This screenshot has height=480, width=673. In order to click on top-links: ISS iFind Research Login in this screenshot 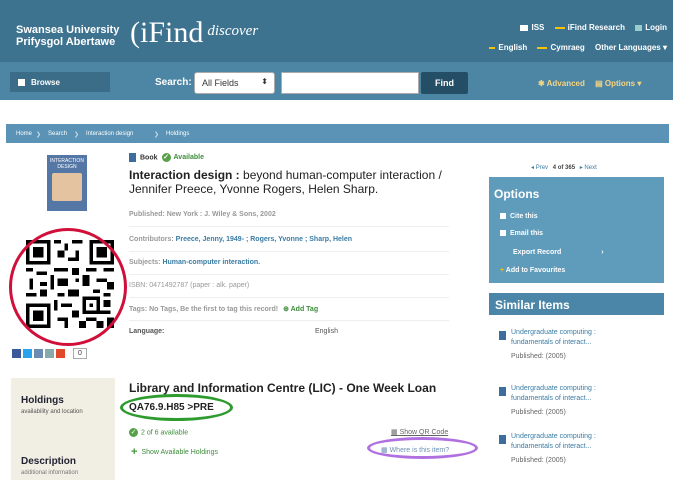, I will do `click(589, 27)`.